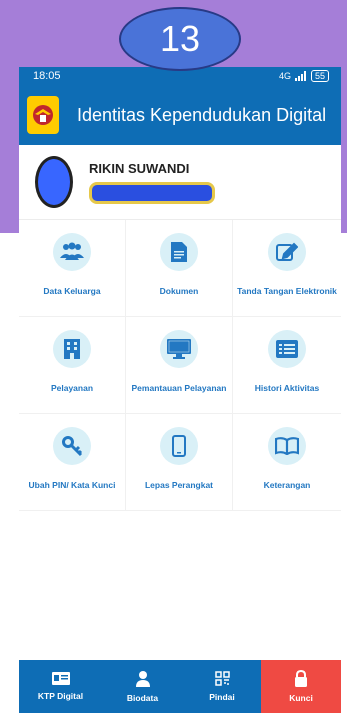  What do you see at coordinates (300, 76) in the screenshot?
I see `signal-bars-icon` at bounding box center [300, 76].